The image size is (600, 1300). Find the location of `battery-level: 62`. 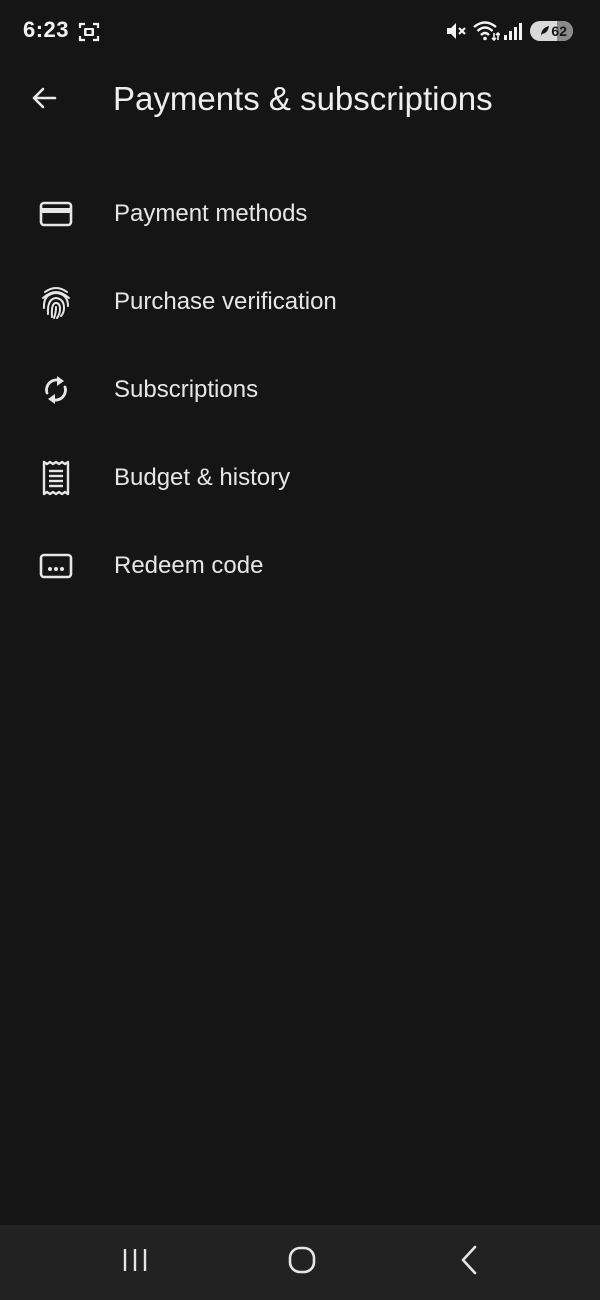

battery-level: 62 is located at coordinates (559, 31).